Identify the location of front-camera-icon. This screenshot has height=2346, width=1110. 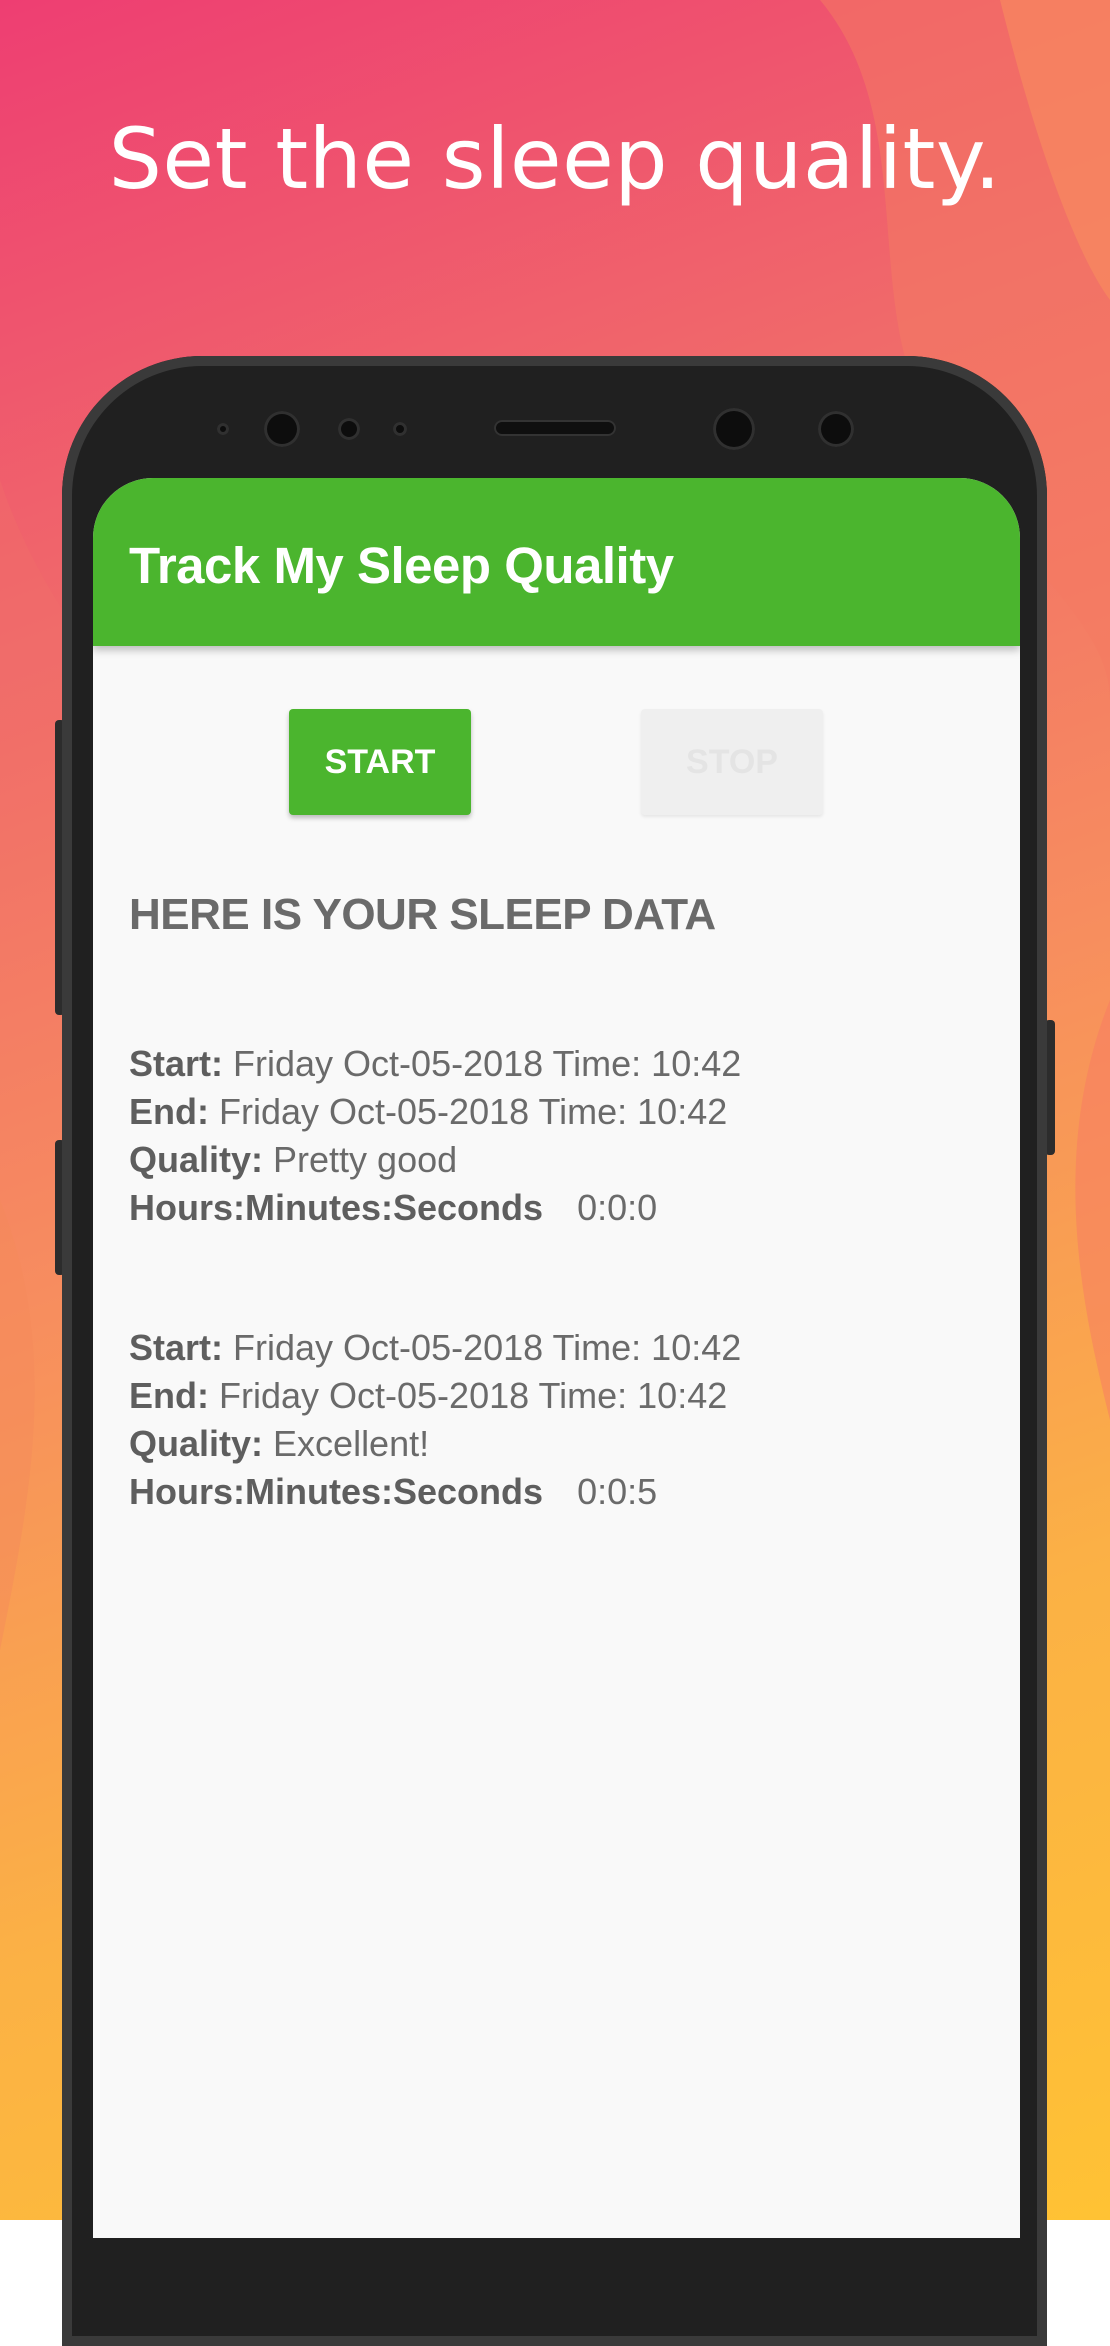
(282, 429).